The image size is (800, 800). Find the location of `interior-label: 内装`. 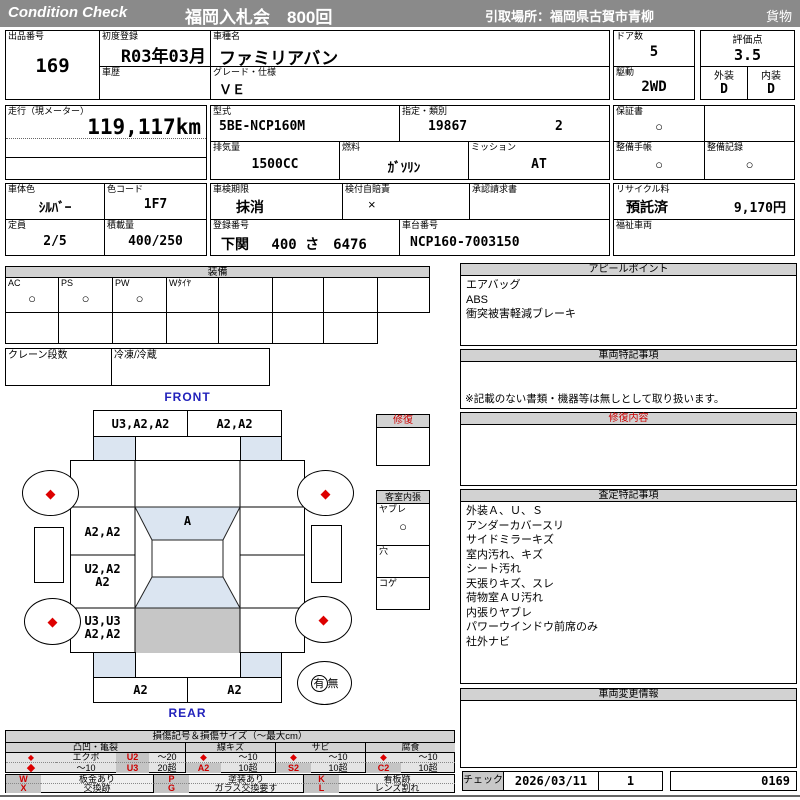

interior-label: 内装 is located at coordinates (771, 76).